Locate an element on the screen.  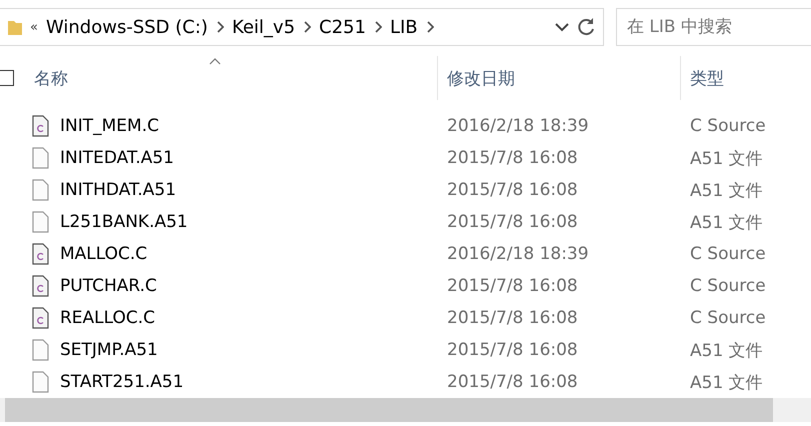
file-name: REALLOC.C is located at coordinates (108, 318).